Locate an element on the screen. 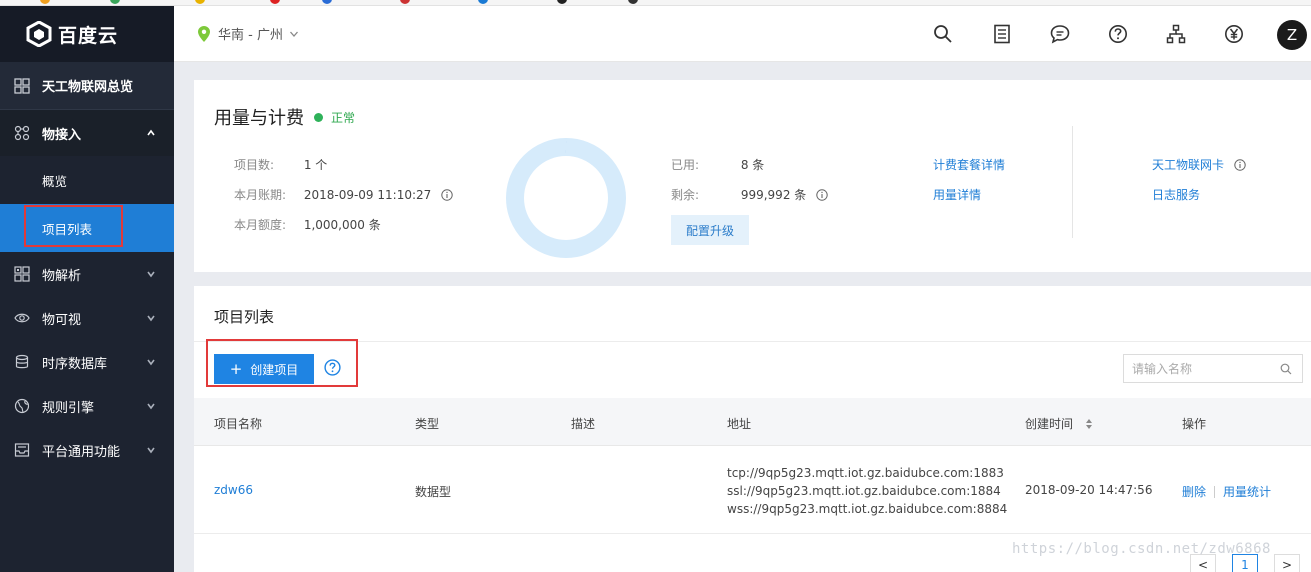 The width and height of the screenshot is (1311, 572). sidebar-item-overview: 天工物联网总览 is located at coordinates (87, 86).